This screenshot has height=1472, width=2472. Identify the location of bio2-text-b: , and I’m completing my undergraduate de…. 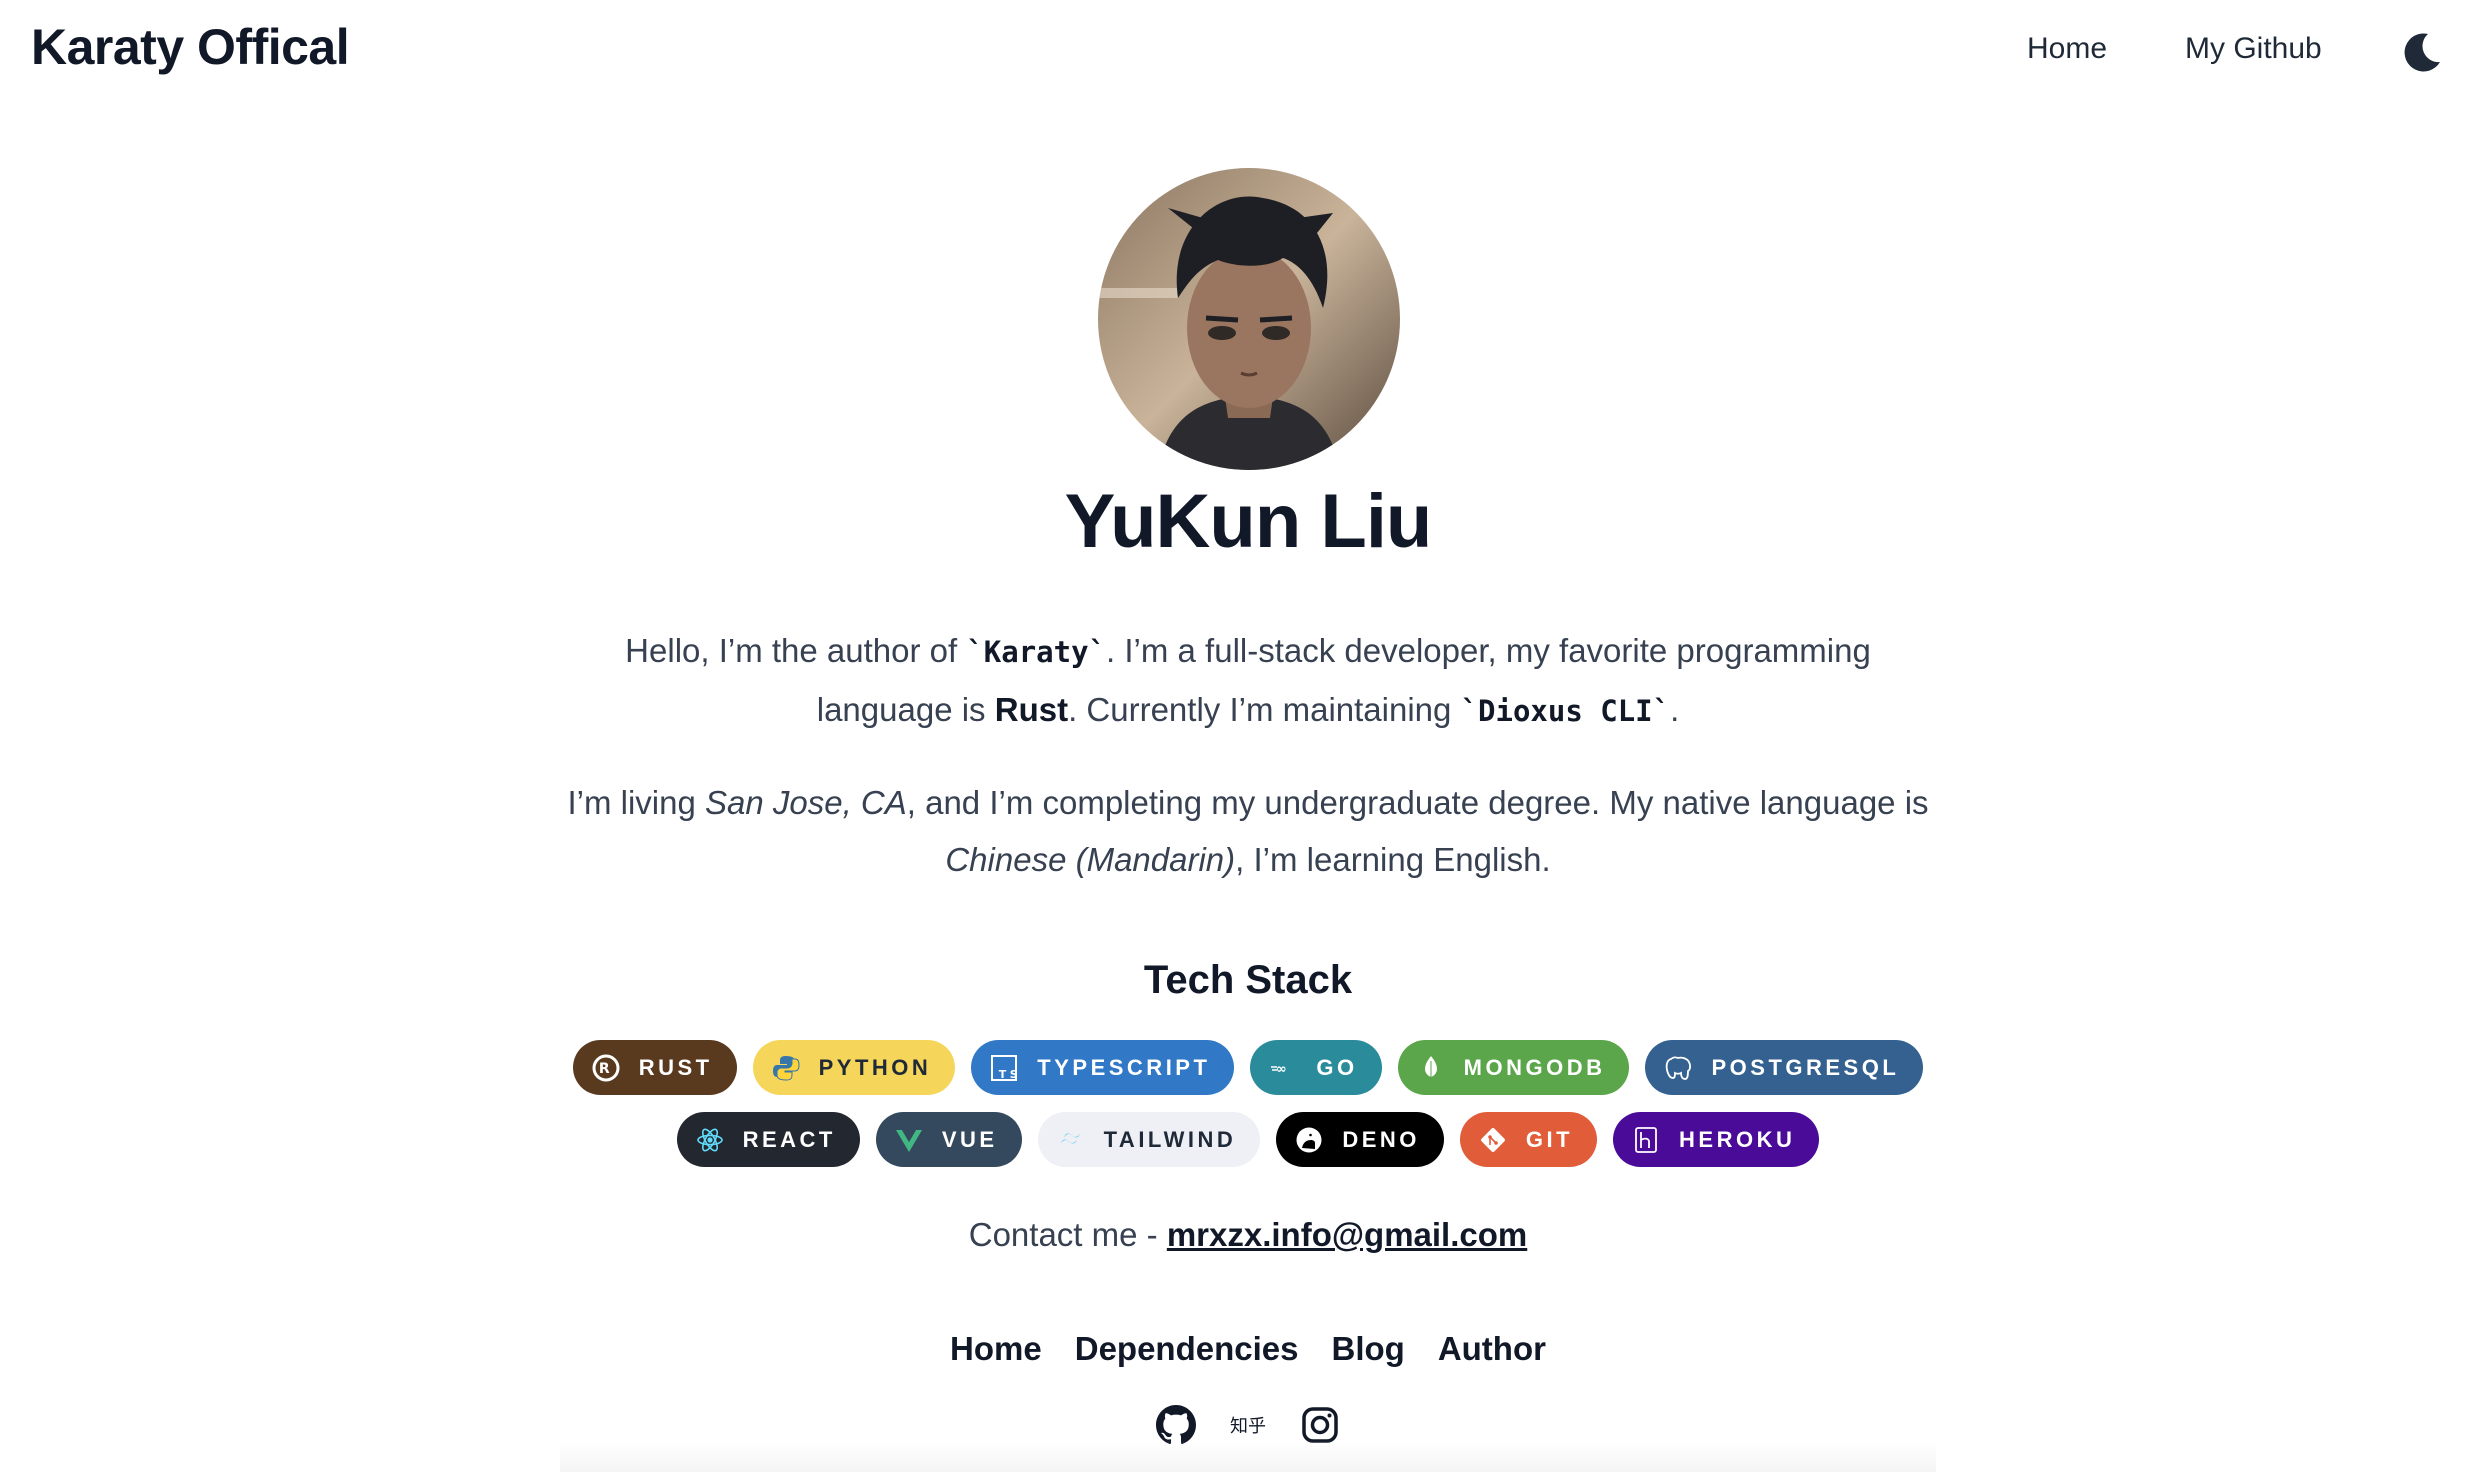
(1417, 802).